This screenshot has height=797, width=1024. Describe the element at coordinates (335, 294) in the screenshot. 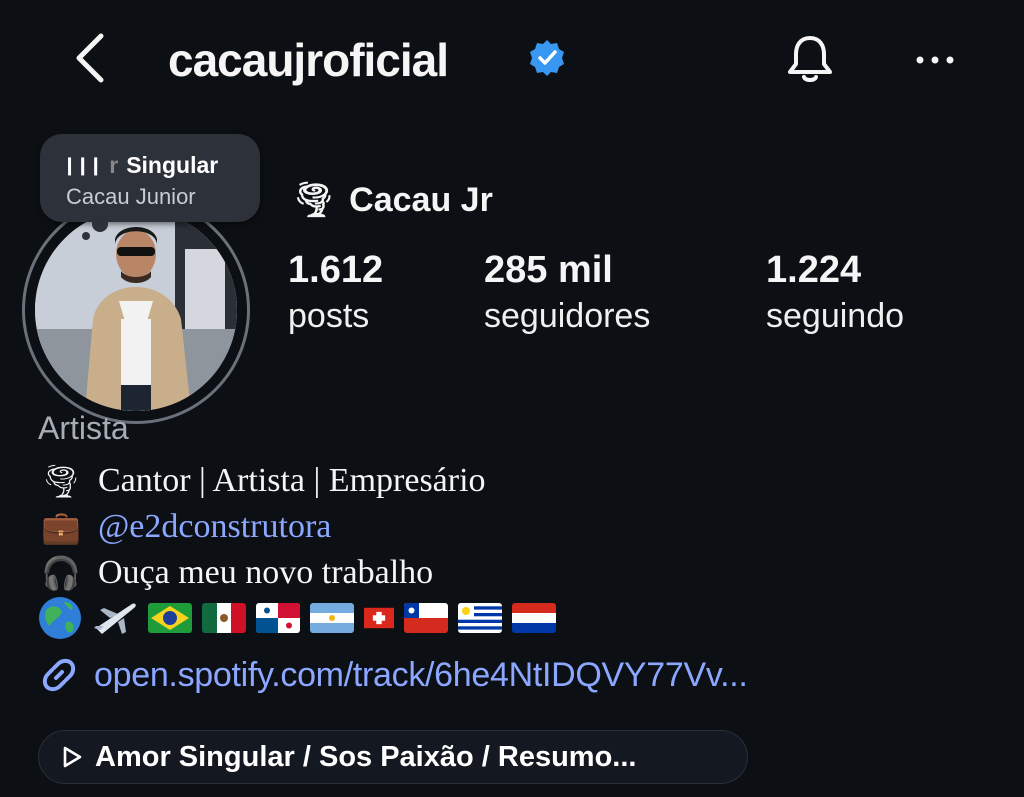

I see `posts-stat: 1.612 posts` at that location.